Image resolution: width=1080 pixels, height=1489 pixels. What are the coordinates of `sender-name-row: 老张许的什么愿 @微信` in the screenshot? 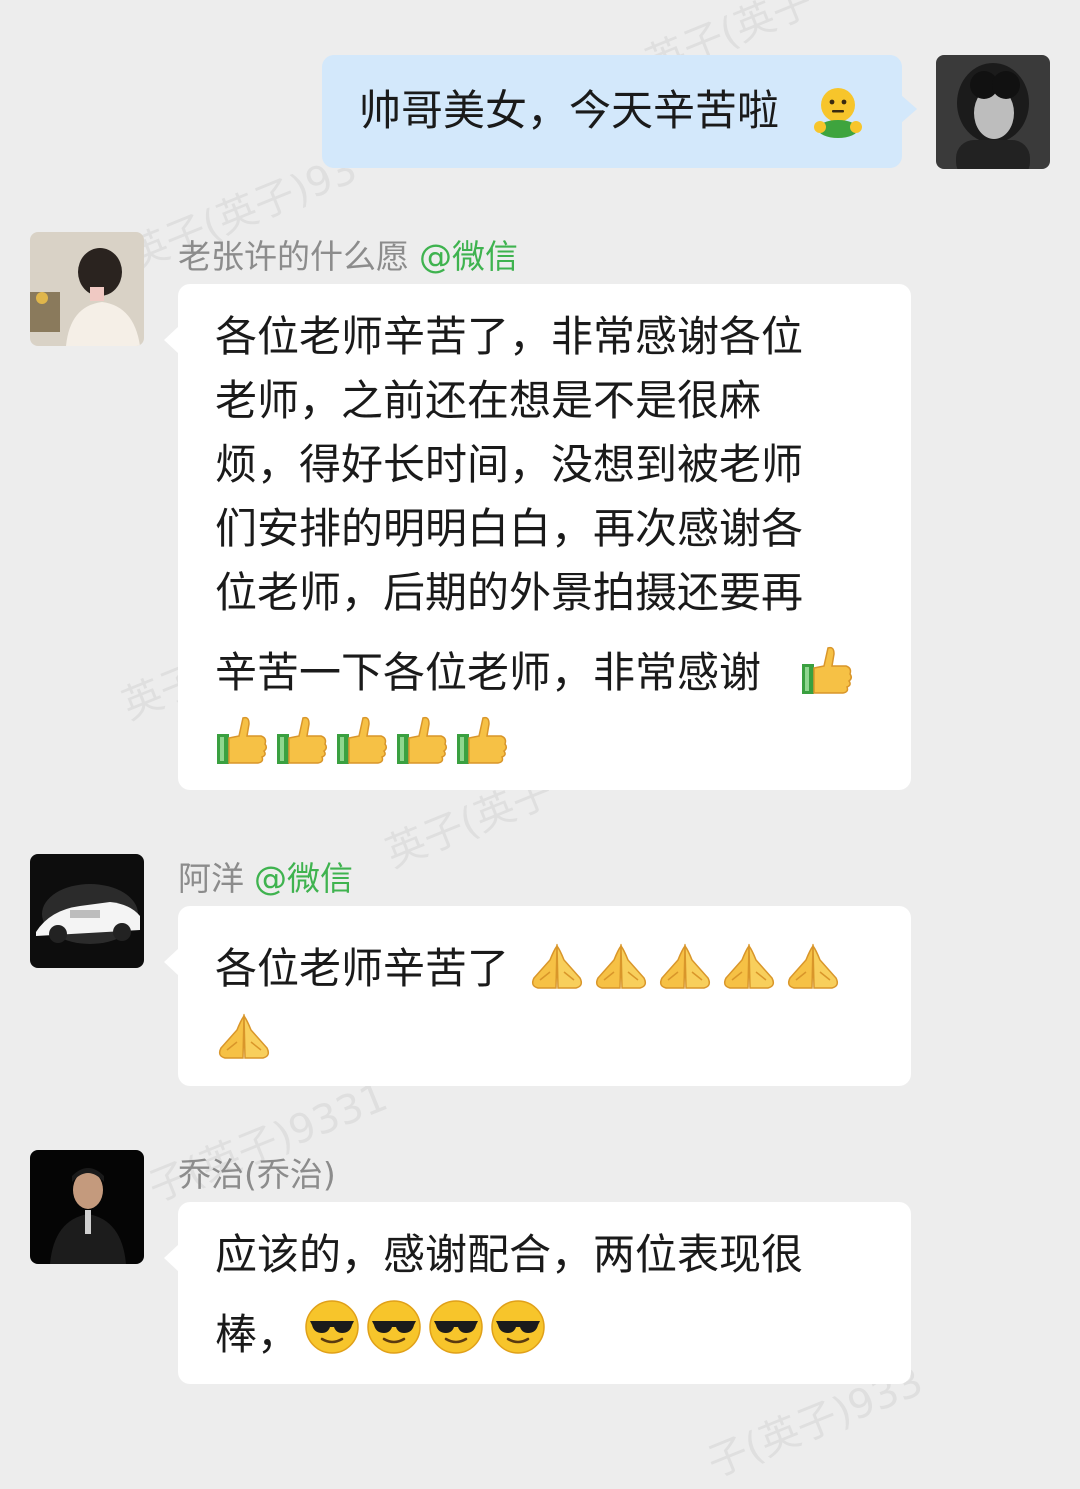 It's located at (348, 254).